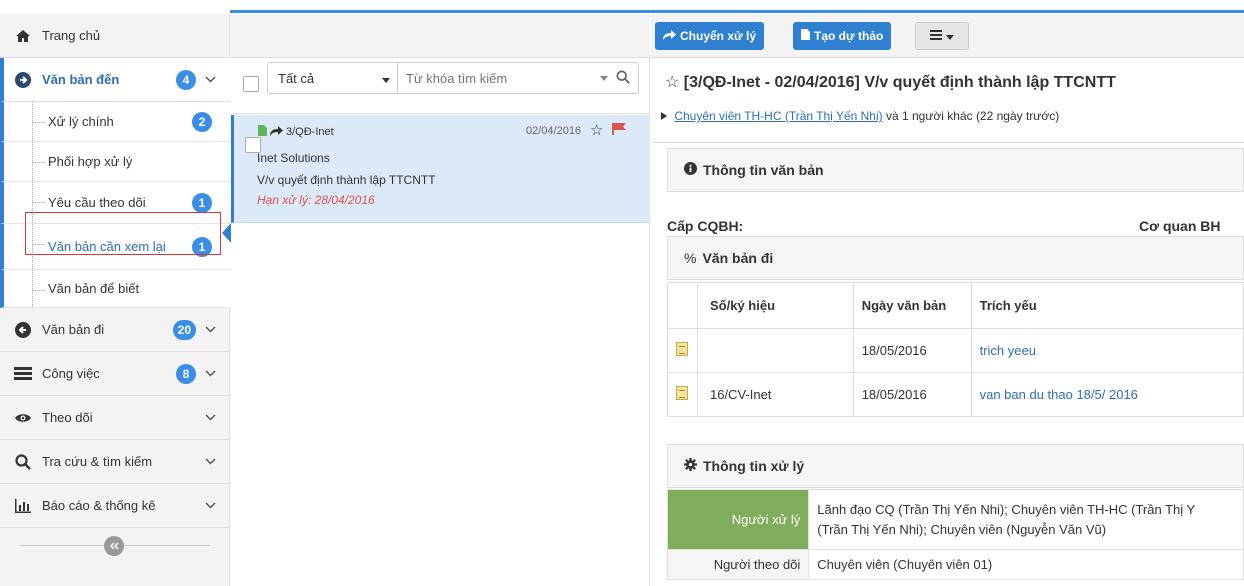 The height and width of the screenshot is (586, 1244). I want to click on sidebar-item-report: Báo cáo & thống kê, so click(115, 506).